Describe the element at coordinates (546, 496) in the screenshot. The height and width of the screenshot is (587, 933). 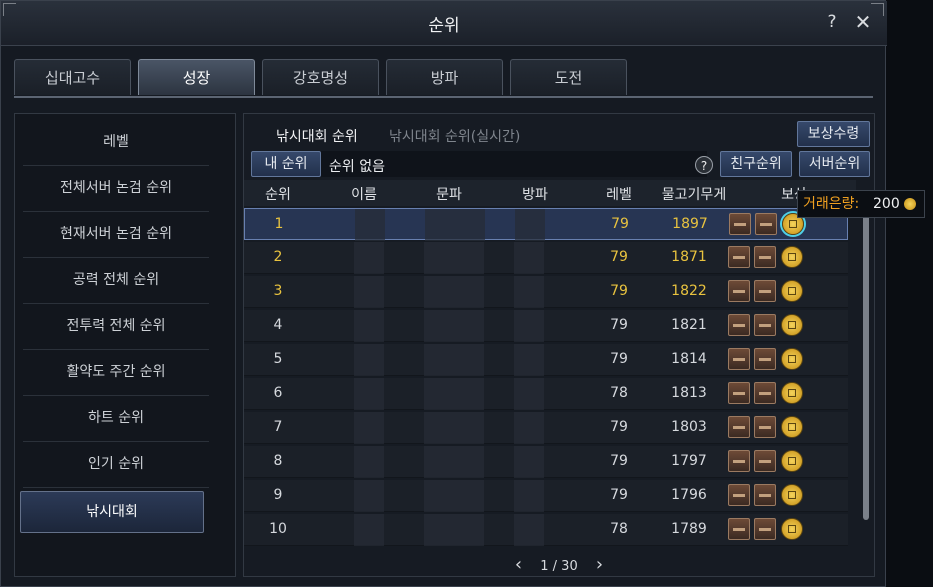
I see `table-row: 9 79 1796` at that location.